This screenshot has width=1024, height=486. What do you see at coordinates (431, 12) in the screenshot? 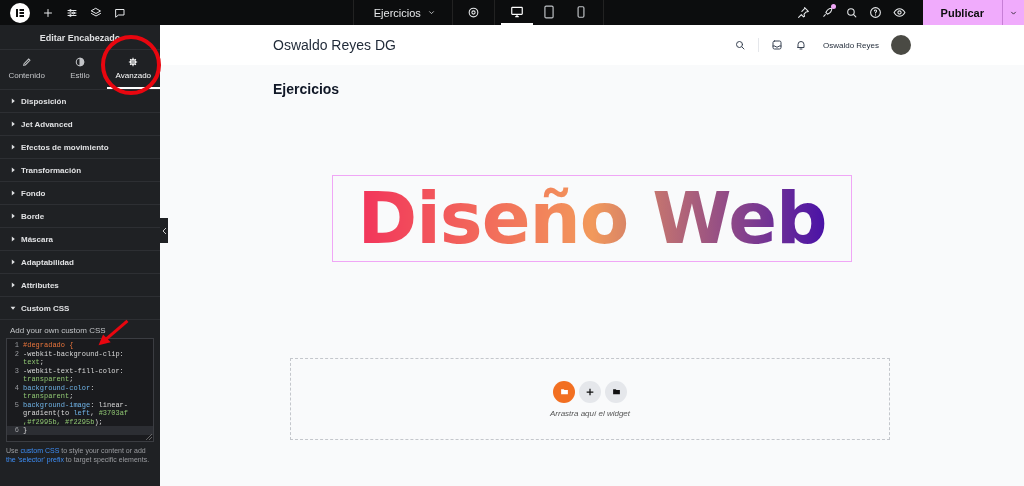
I see `chevron-icon` at bounding box center [431, 12].